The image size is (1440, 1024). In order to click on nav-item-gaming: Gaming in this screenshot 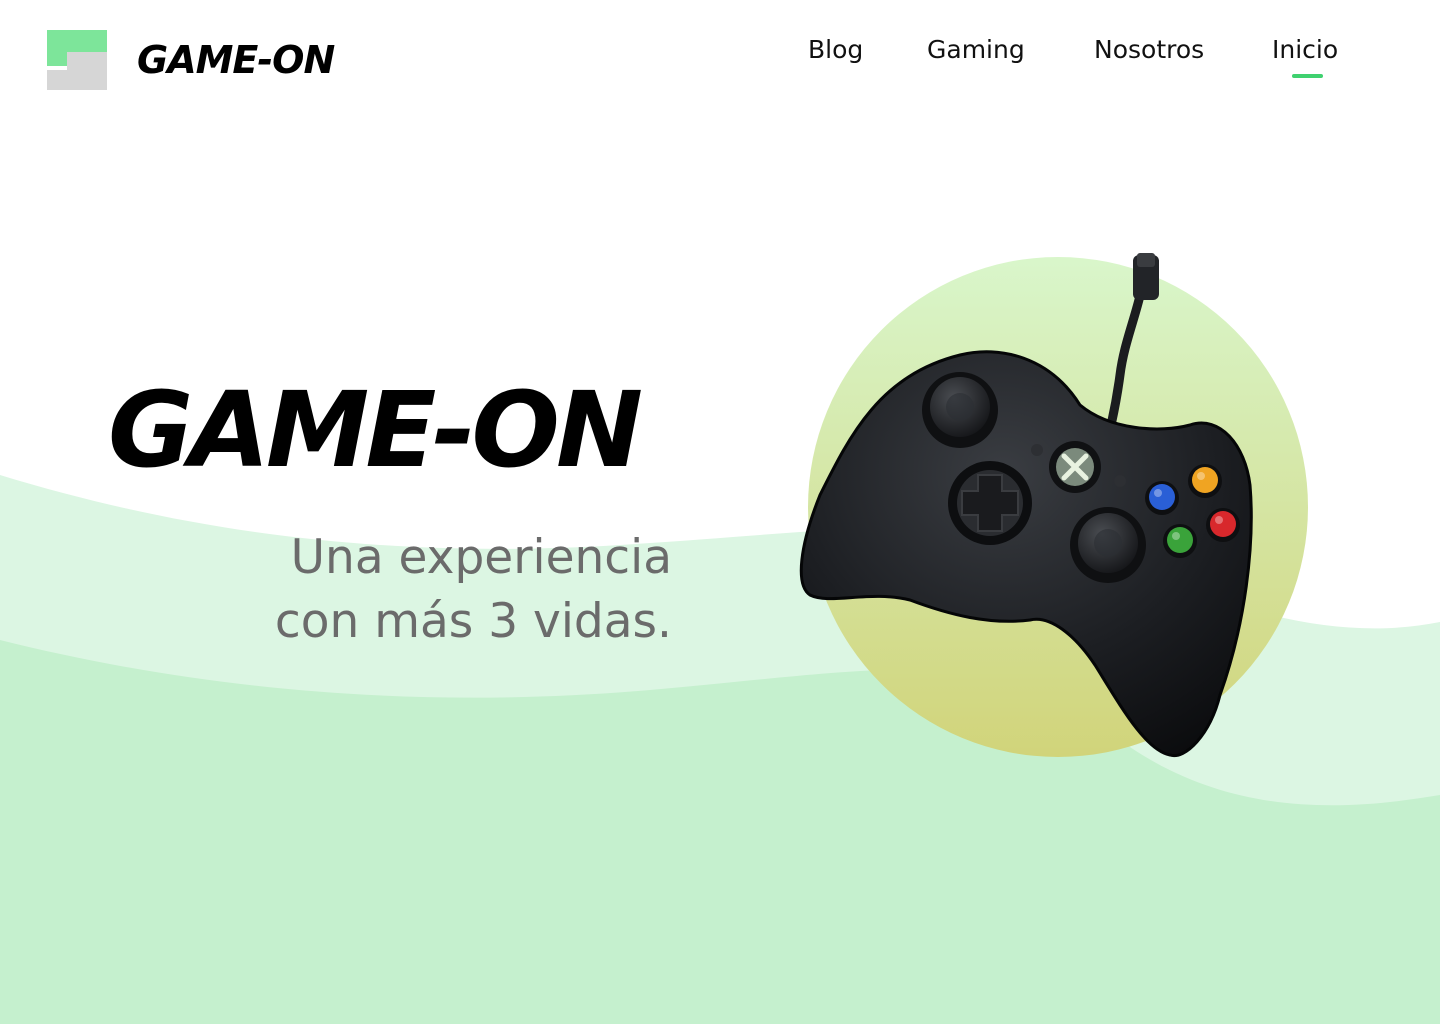, I will do `click(976, 50)`.